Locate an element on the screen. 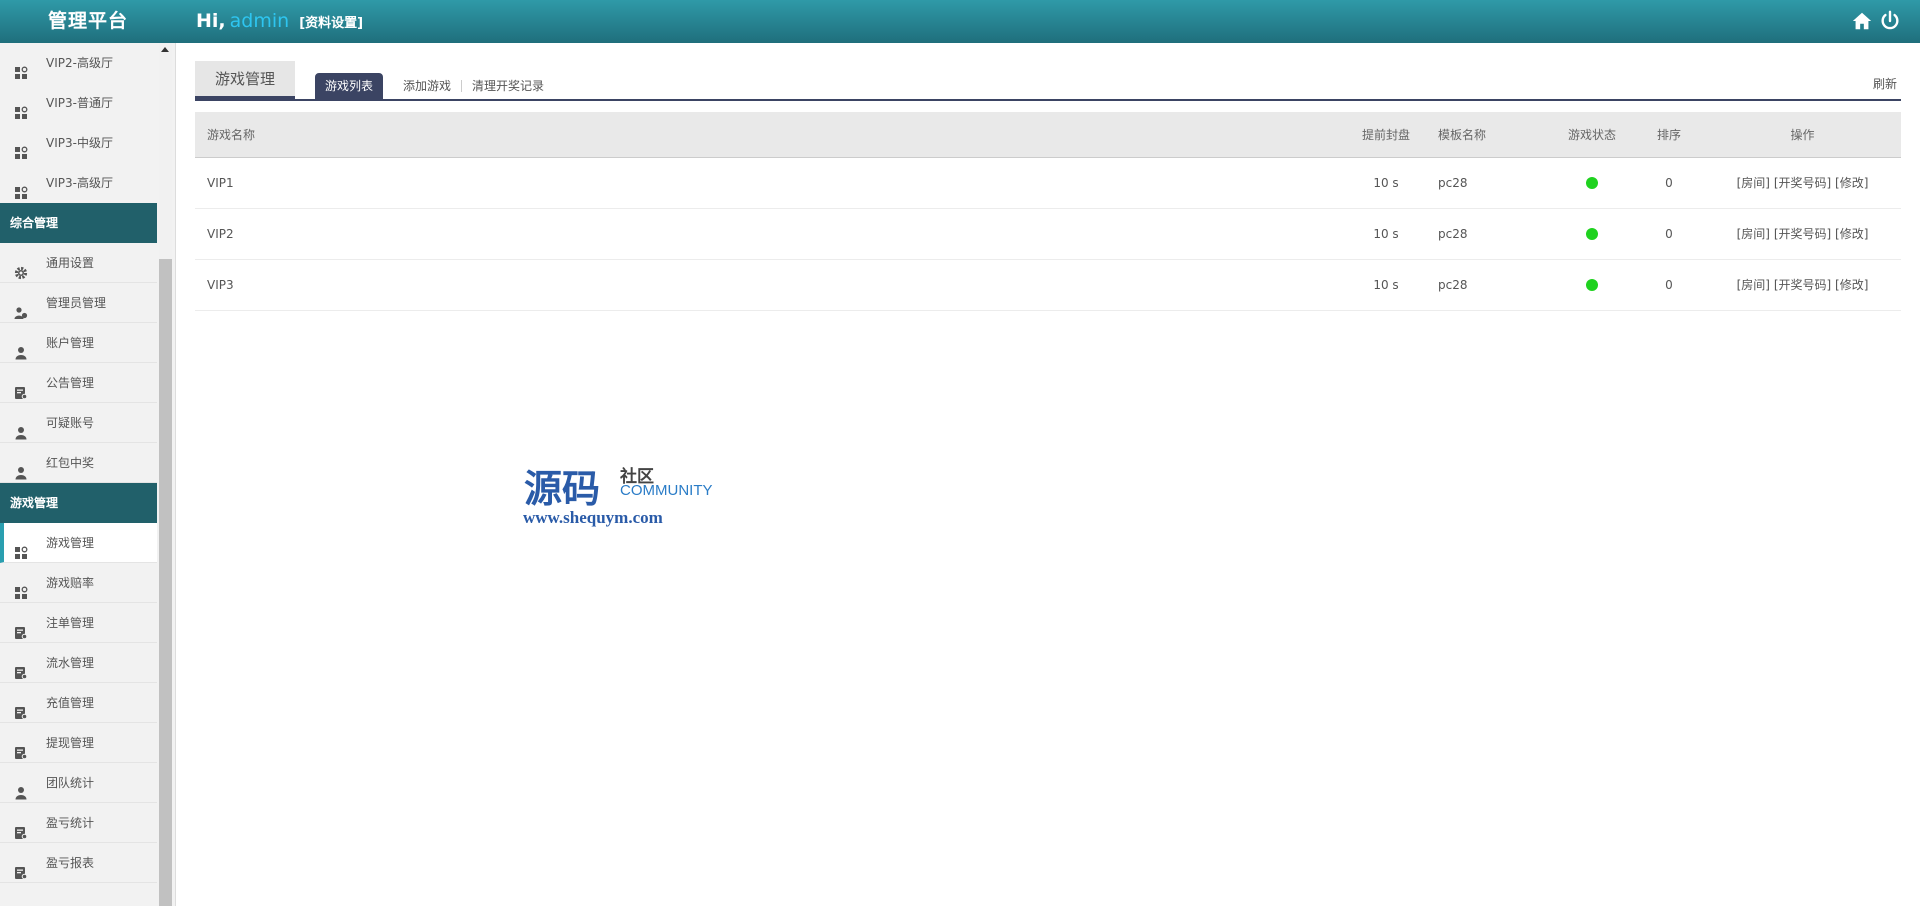  sidebar-item-label: 盈亏报表 is located at coordinates (70, 863).